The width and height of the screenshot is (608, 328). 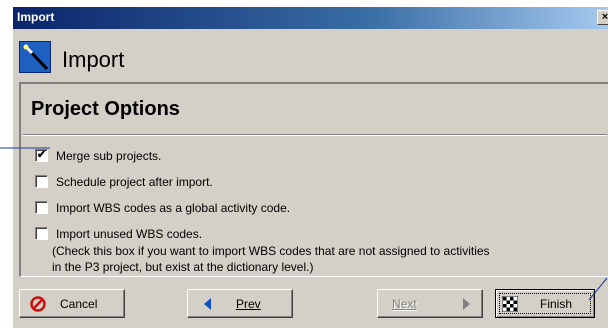 I want to click on next-button: Next, so click(x=430, y=303).